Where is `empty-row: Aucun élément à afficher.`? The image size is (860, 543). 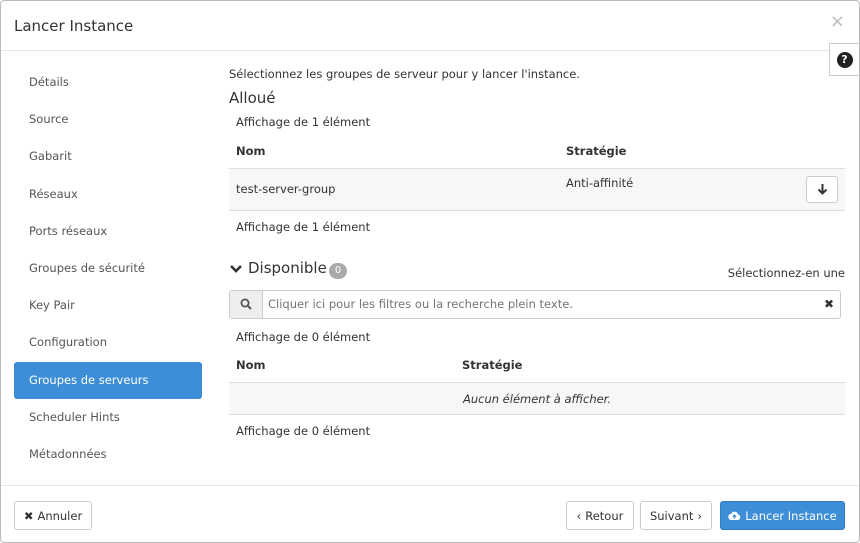 empty-row: Aucun élément à afficher. is located at coordinates (537, 398).